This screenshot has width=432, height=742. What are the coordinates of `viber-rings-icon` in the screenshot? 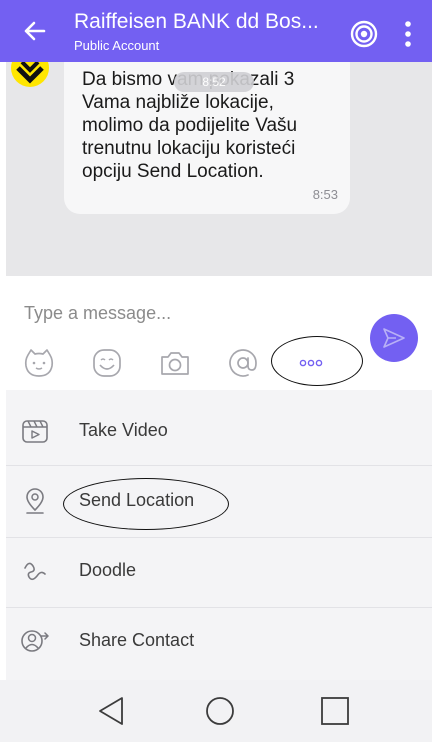 It's located at (364, 34).